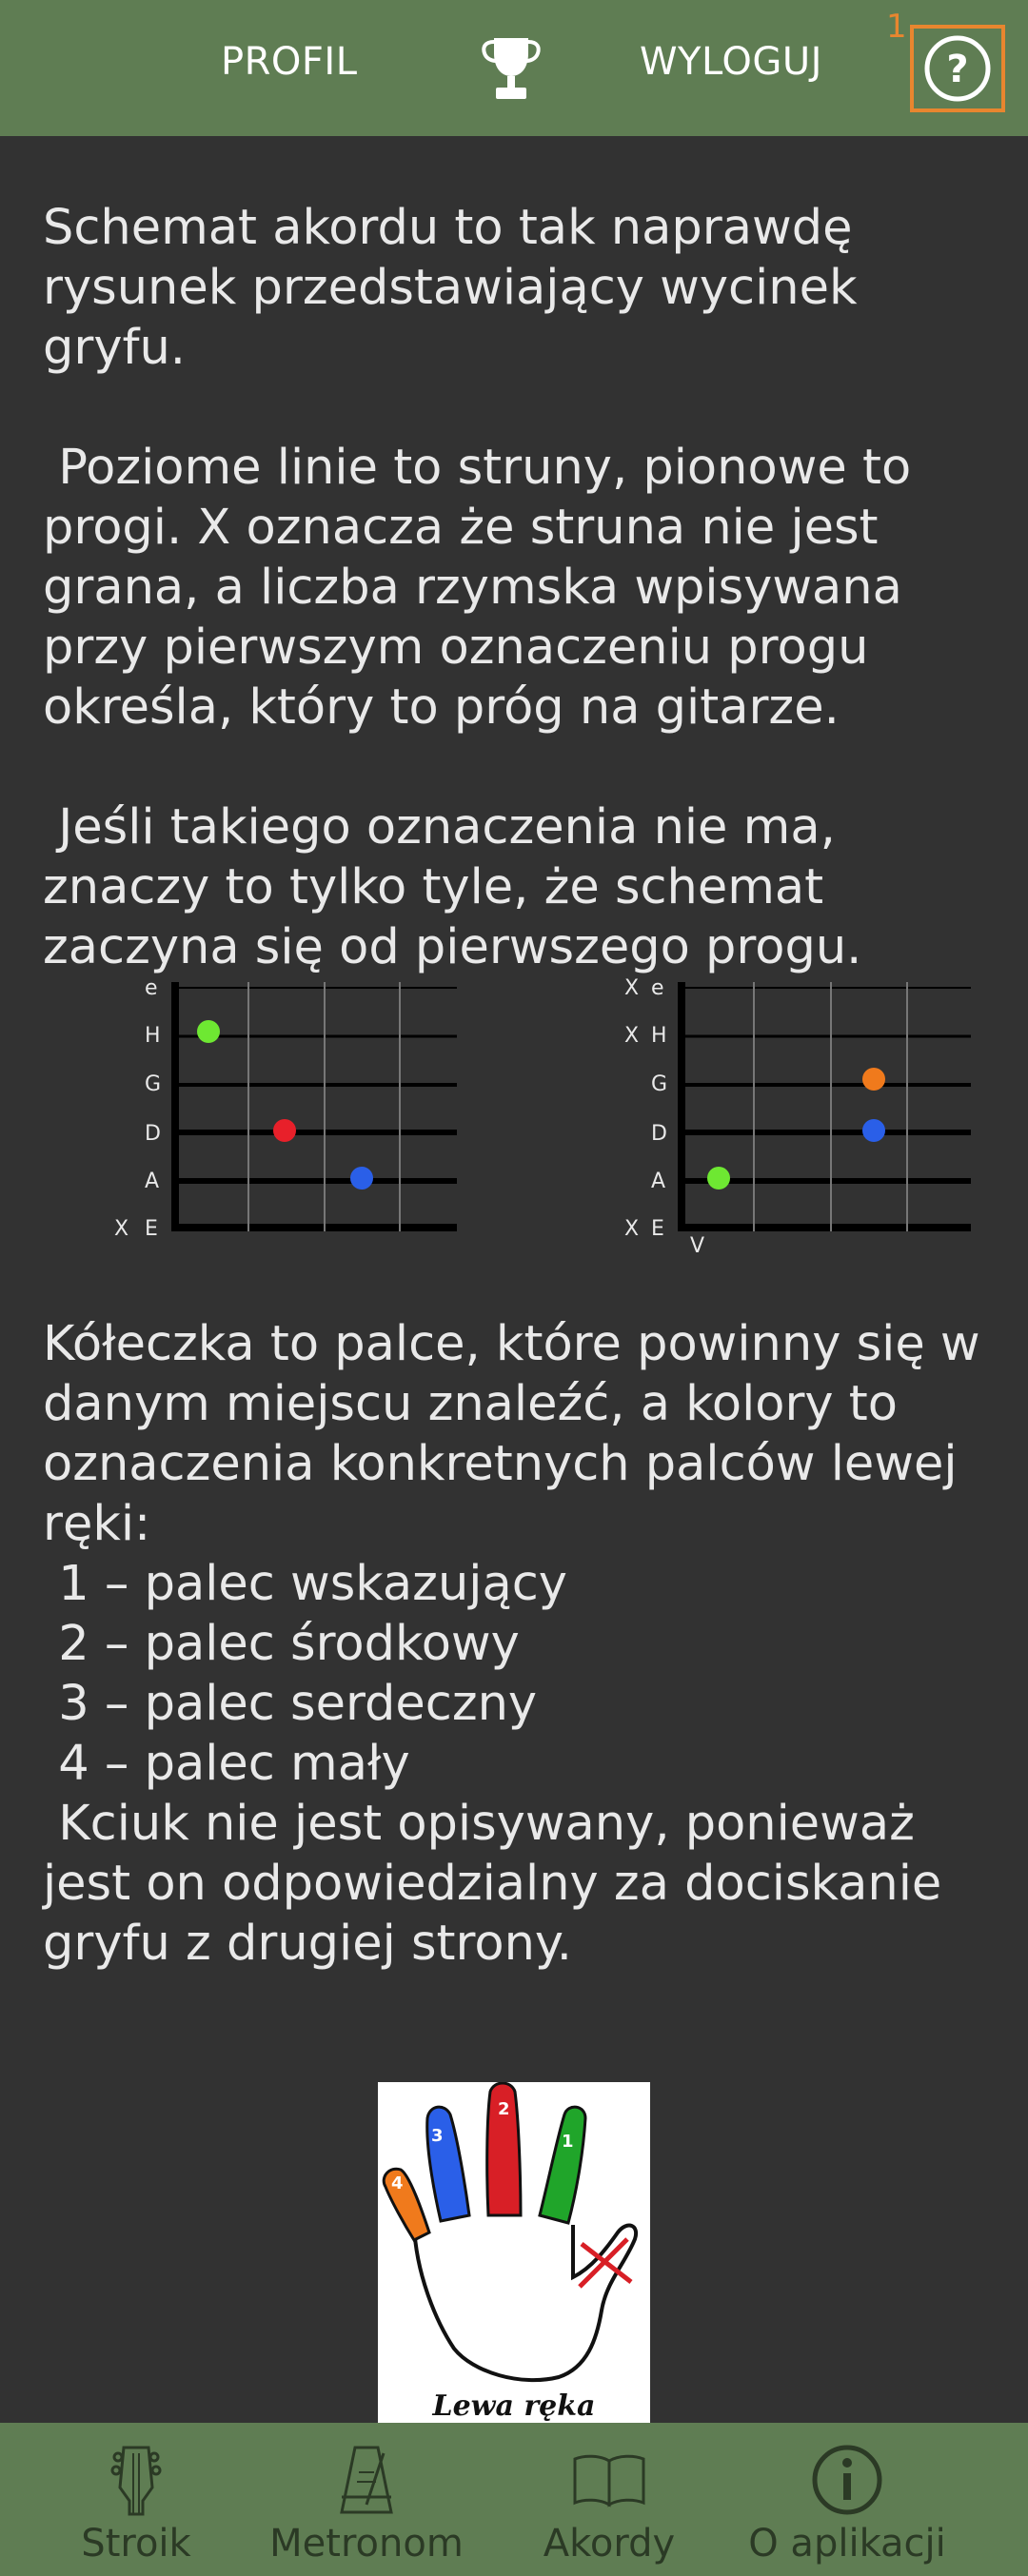 The image size is (1028, 2576). Describe the element at coordinates (514, 2253) in the screenshot. I see `left-hand-image: 4 3 2 1 Lewa ręka` at that location.